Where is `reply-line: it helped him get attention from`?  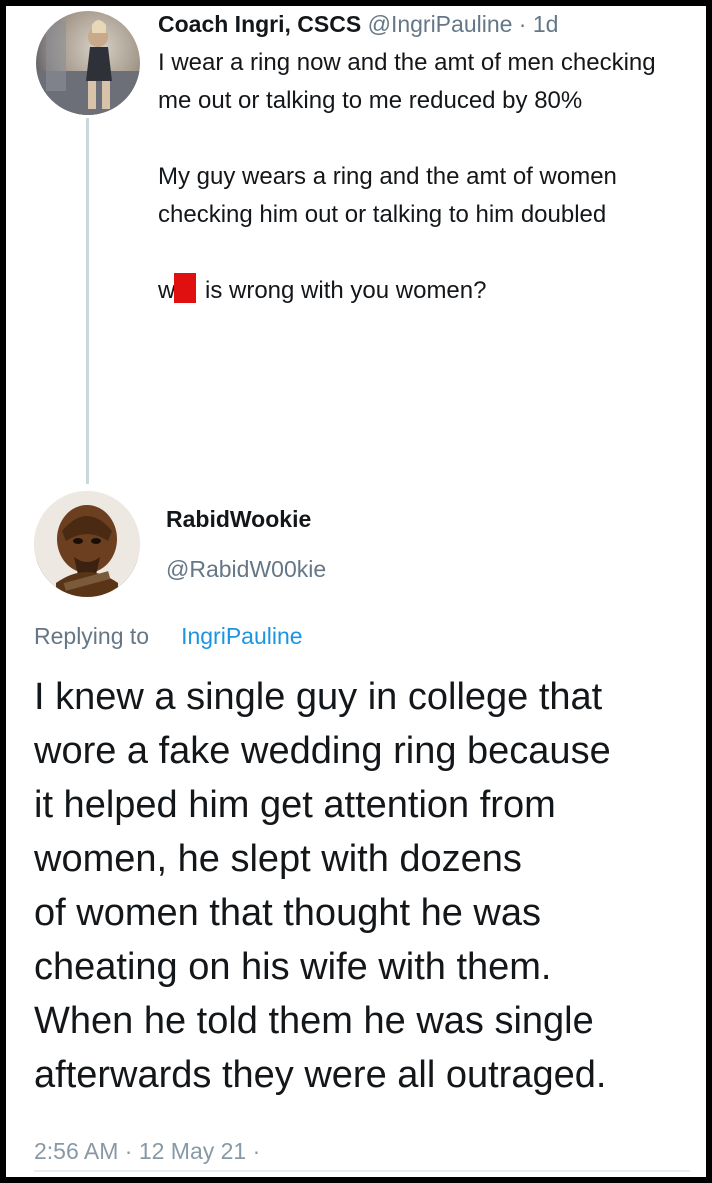 reply-line: it helped him get attention from is located at coordinates (295, 805).